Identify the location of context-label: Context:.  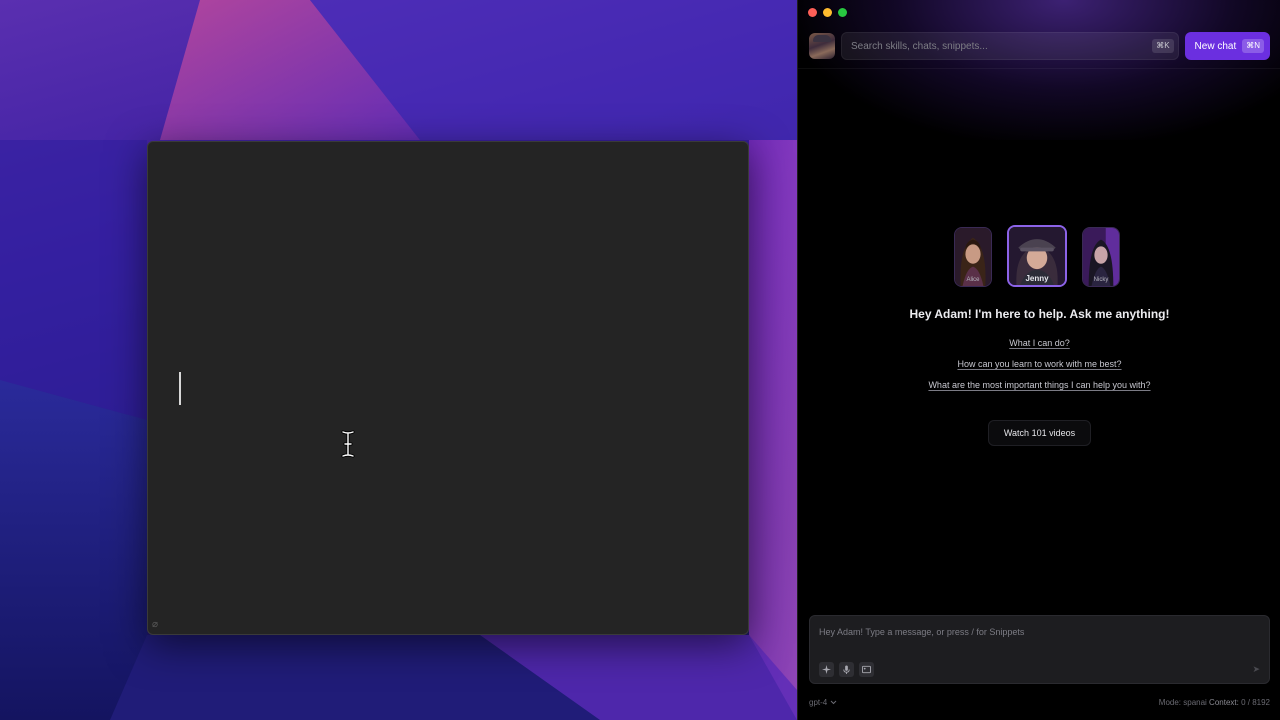
(1224, 702).